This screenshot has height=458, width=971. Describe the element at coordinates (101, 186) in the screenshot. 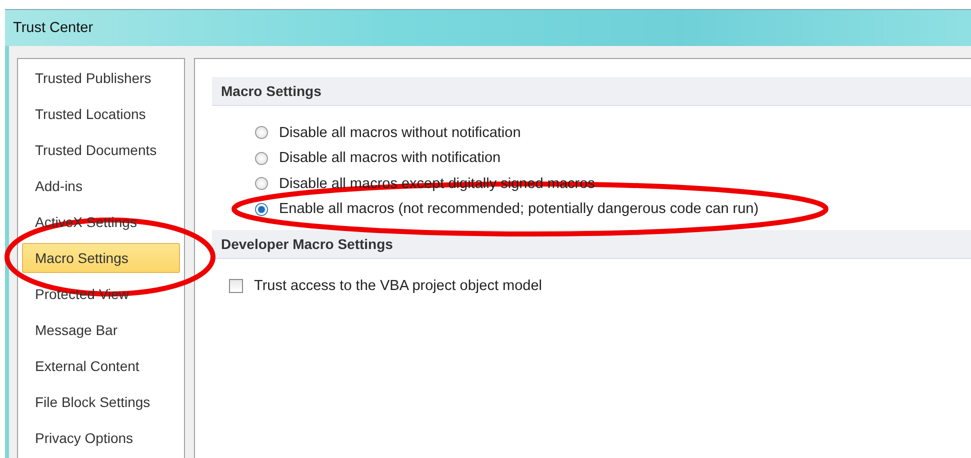

I see `sidebar-item: Add-ins` at that location.